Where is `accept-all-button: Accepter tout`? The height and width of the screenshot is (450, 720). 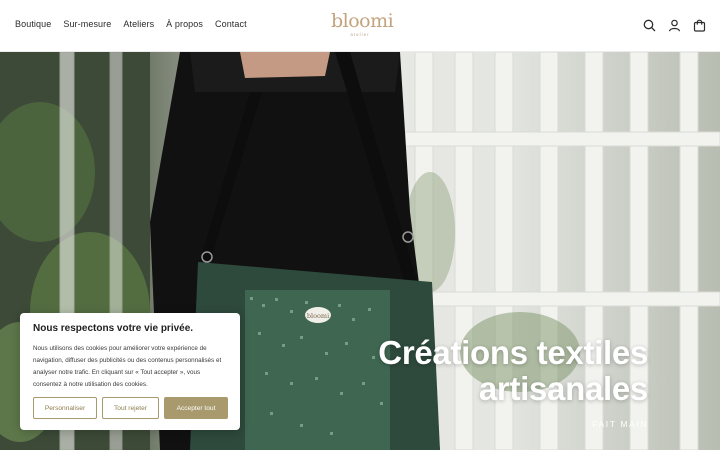
accept-all-button: Accepter tout is located at coordinates (196, 408).